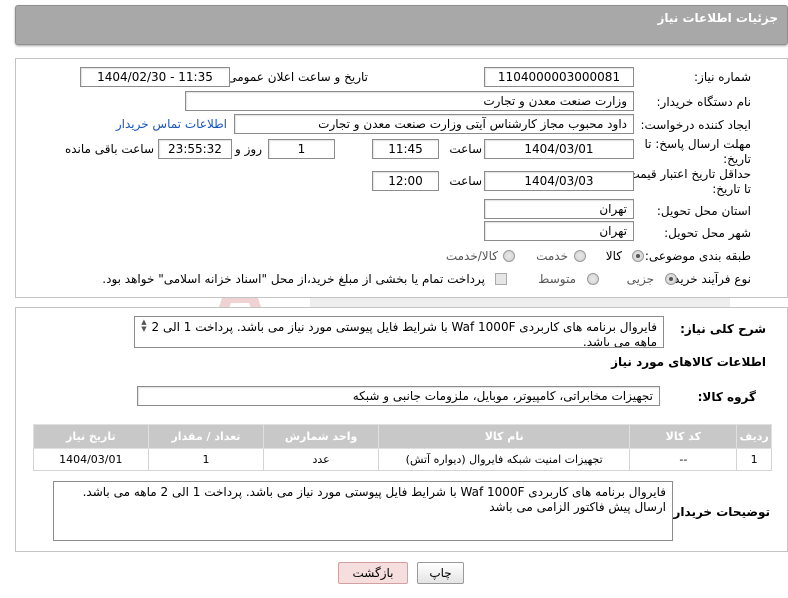 The width and height of the screenshot is (788, 598). Describe the element at coordinates (704, 102) in the screenshot. I see `buyer-org-label: نام دستگاه خریدار:` at that location.